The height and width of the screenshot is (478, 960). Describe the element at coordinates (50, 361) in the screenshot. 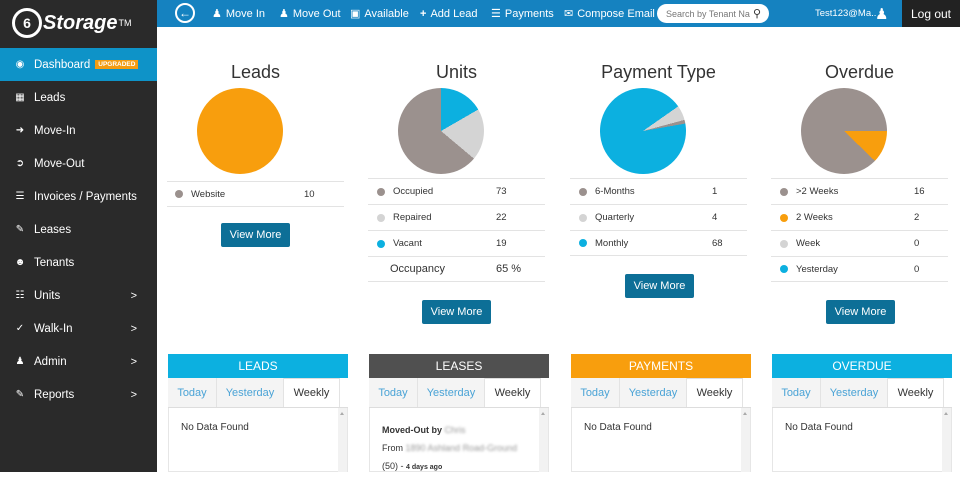

I see `sidebar-item-label: Admin` at that location.